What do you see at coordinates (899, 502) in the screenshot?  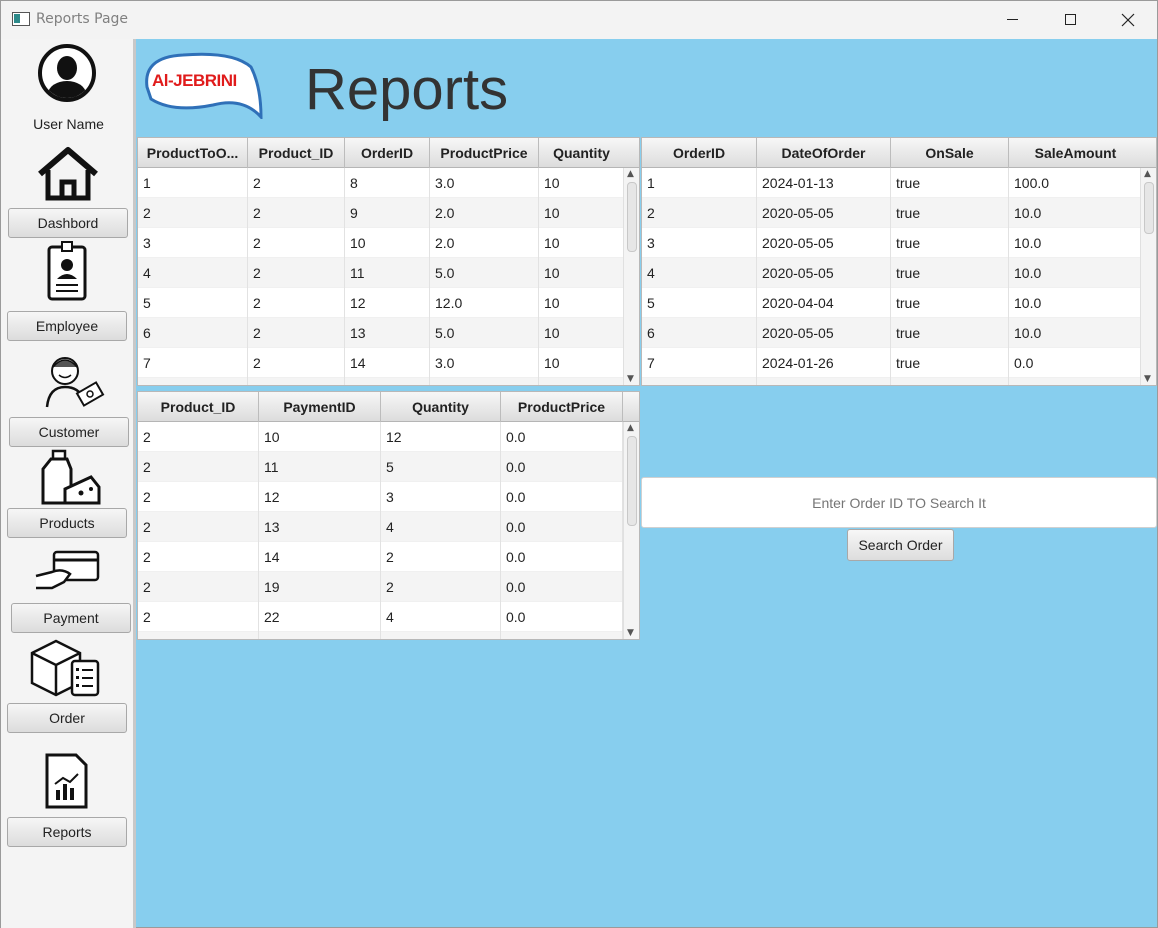 I see `order-id-search-input` at bounding box center [899, 502].